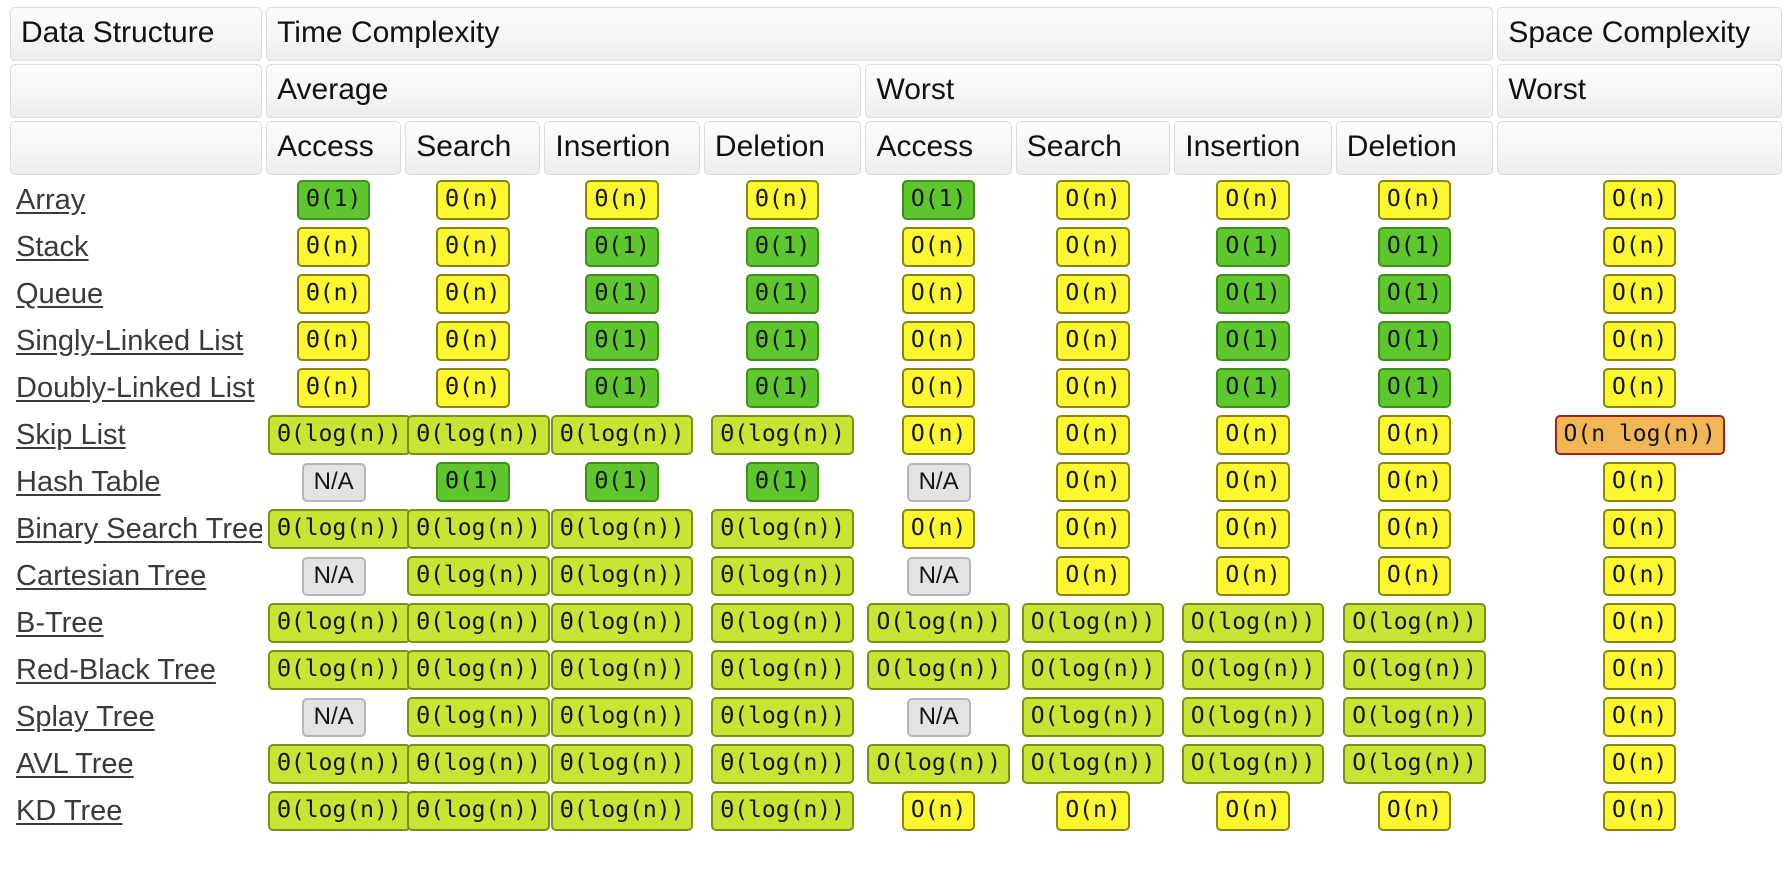 This screenshot has width=1792, height=872. What do you see at coordinates (129, 341) in the screenshot?
I see `data-structure-link: Singly-Linked List` at bounding box center [129, 341].